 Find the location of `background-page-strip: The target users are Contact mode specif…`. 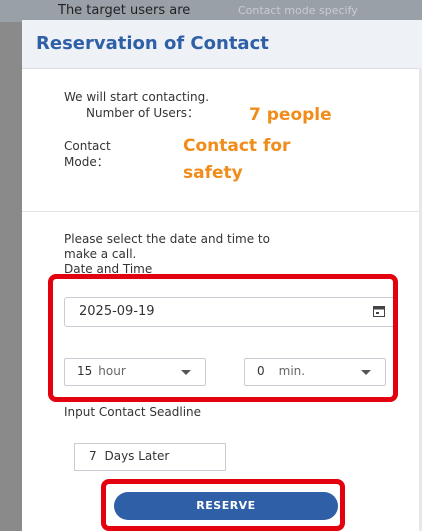

background-page-strip: The target users are Contact mode specif… is located at coordinates (211, 11).